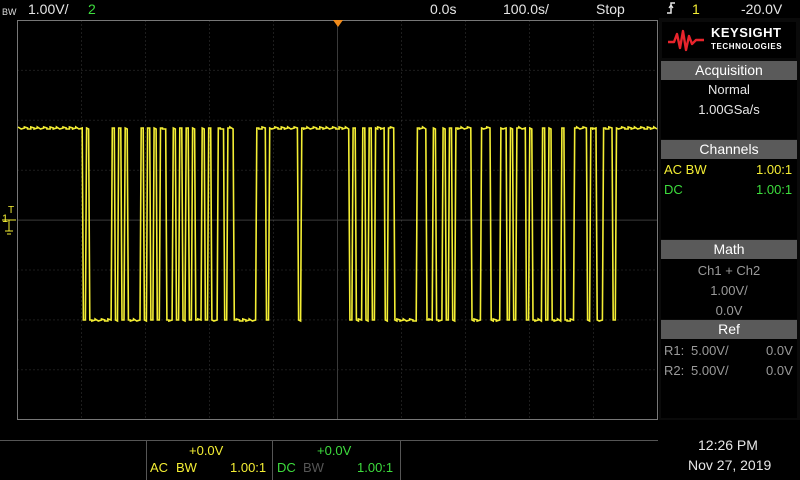 Image resolution: width=800 pixels, height=480 pixels. What do you see at coordinates (696, 9) in the screenshot?
I see `trigger-channel: 1` at bounding box center [696, 9].